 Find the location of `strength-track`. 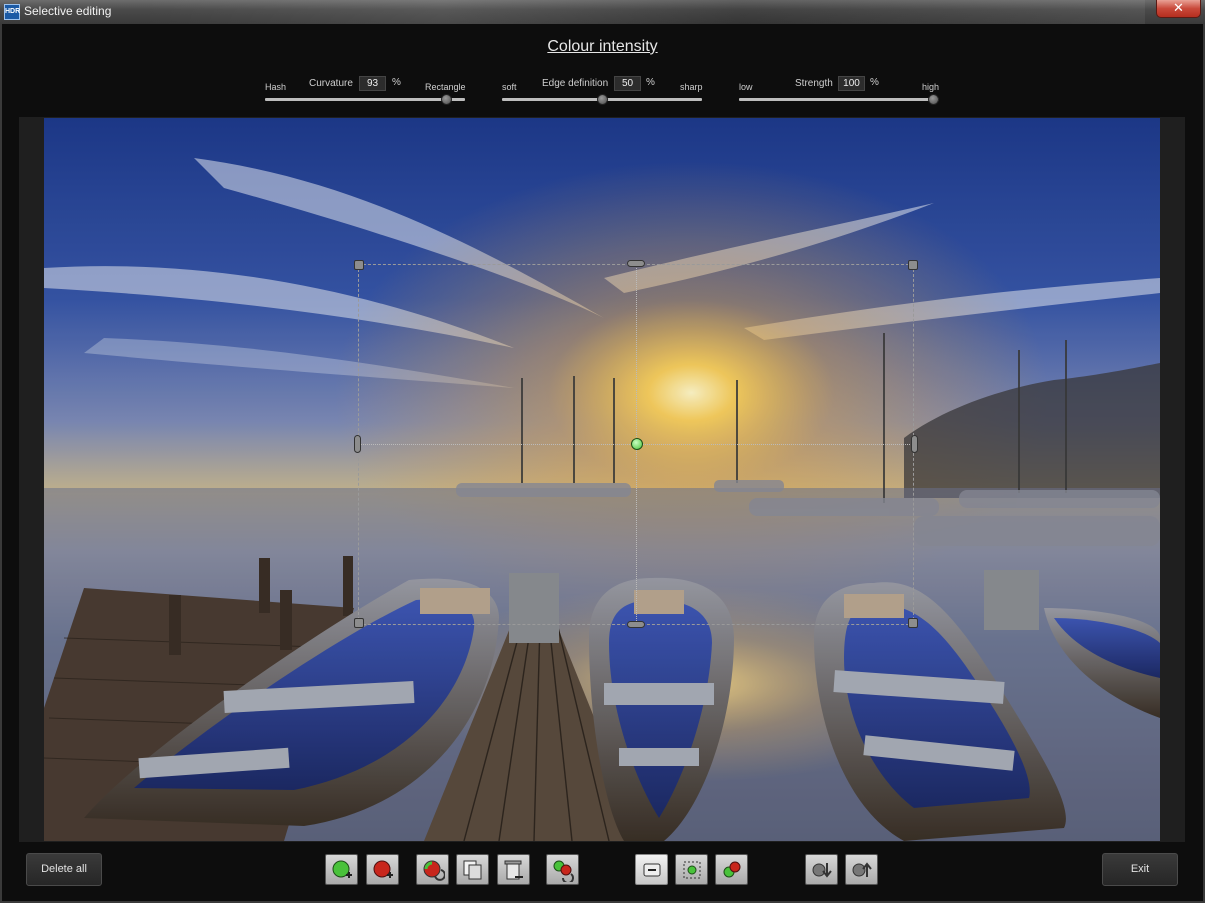

strength-track is located at coordinates (839, 99).